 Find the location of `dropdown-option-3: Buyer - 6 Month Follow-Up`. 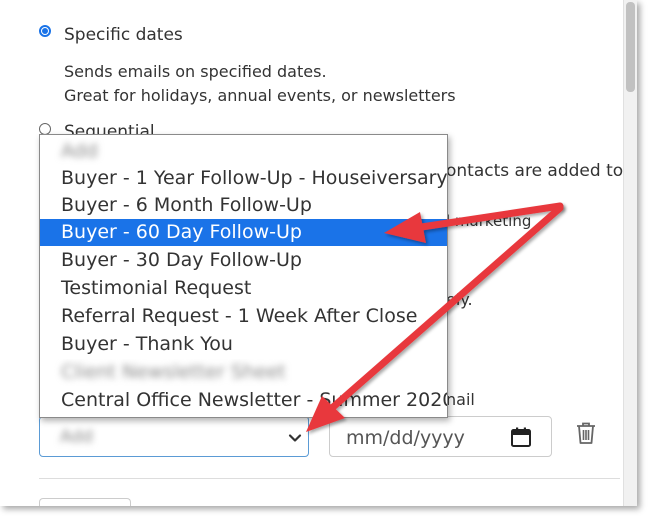

dropdown-option-3: Buyer - 6 Month Follow-Up is located at coordinates (243, 205).